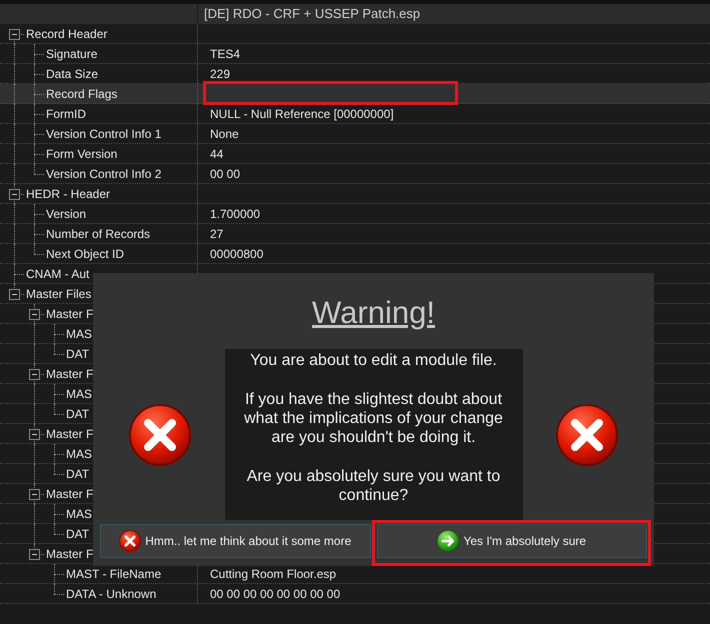 The image size is (710, 624). Describe the element at coordinates (355, 594) in the screenshot. I see `tree-row: DATA - Unknown 00 00 00 00 00 00 00 00` at that location.